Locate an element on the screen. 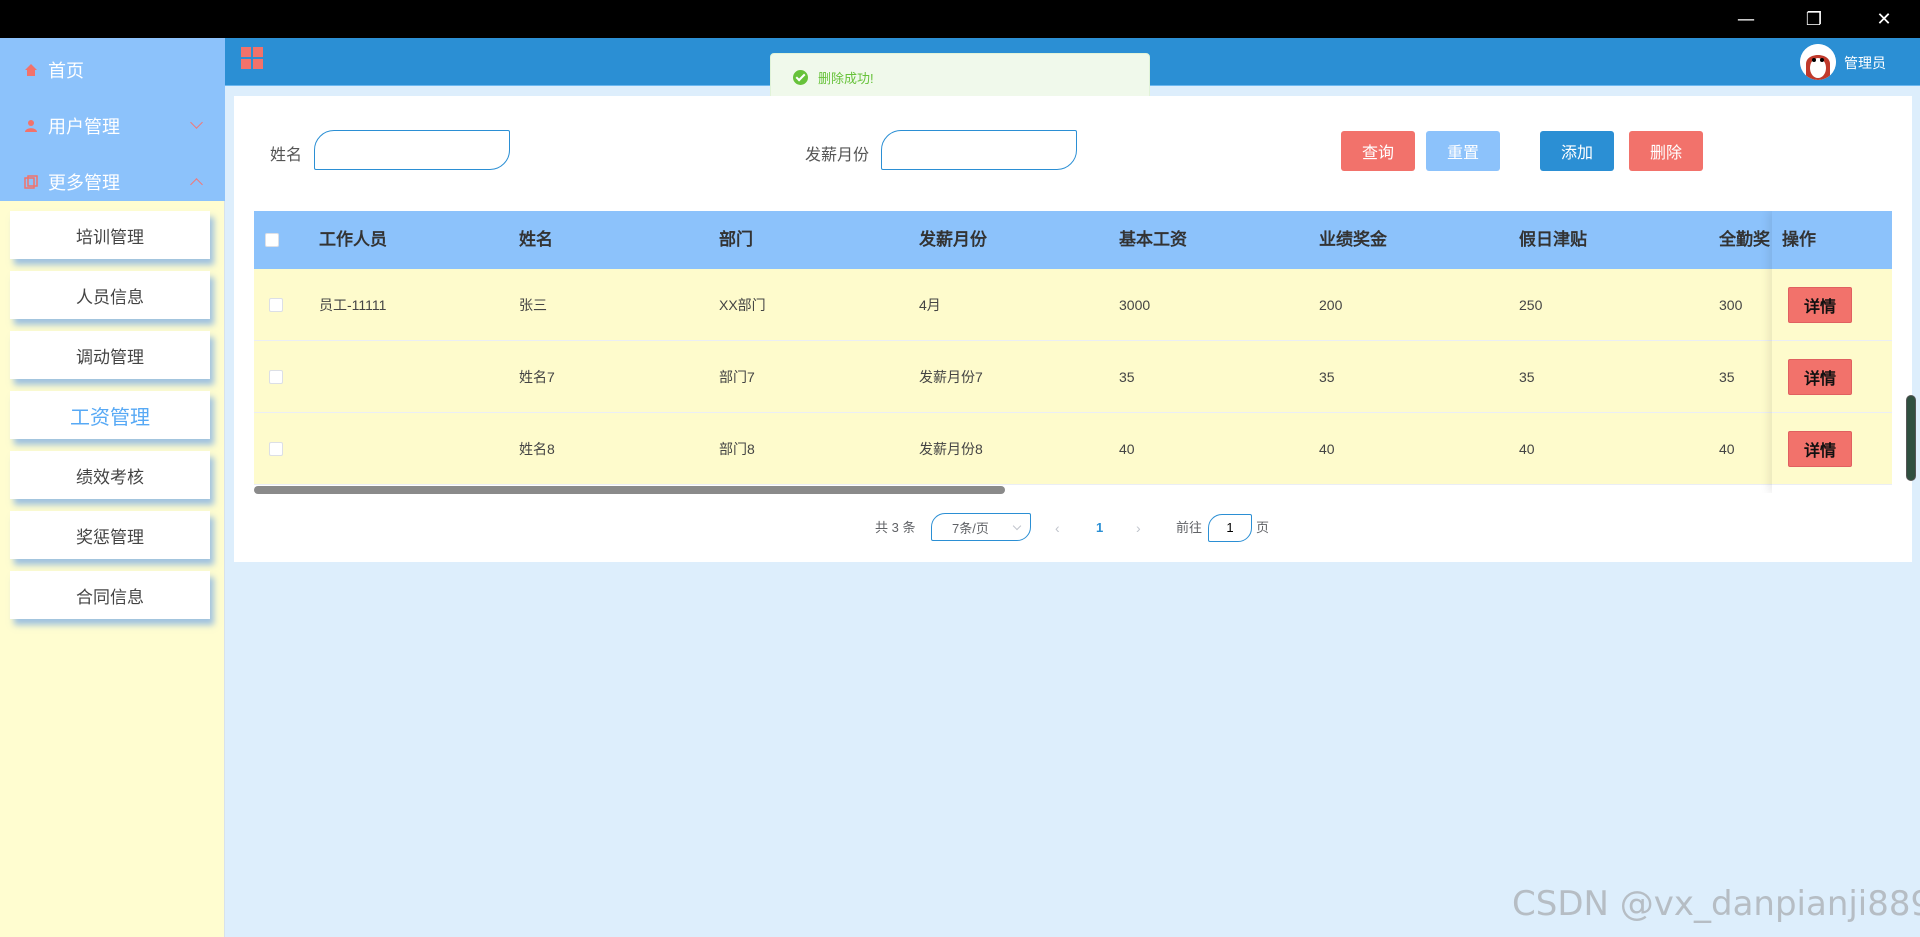 This screenshot has width=1920, height=937. pagination-total: 共 3 条 is located at coordinates (895, 527).